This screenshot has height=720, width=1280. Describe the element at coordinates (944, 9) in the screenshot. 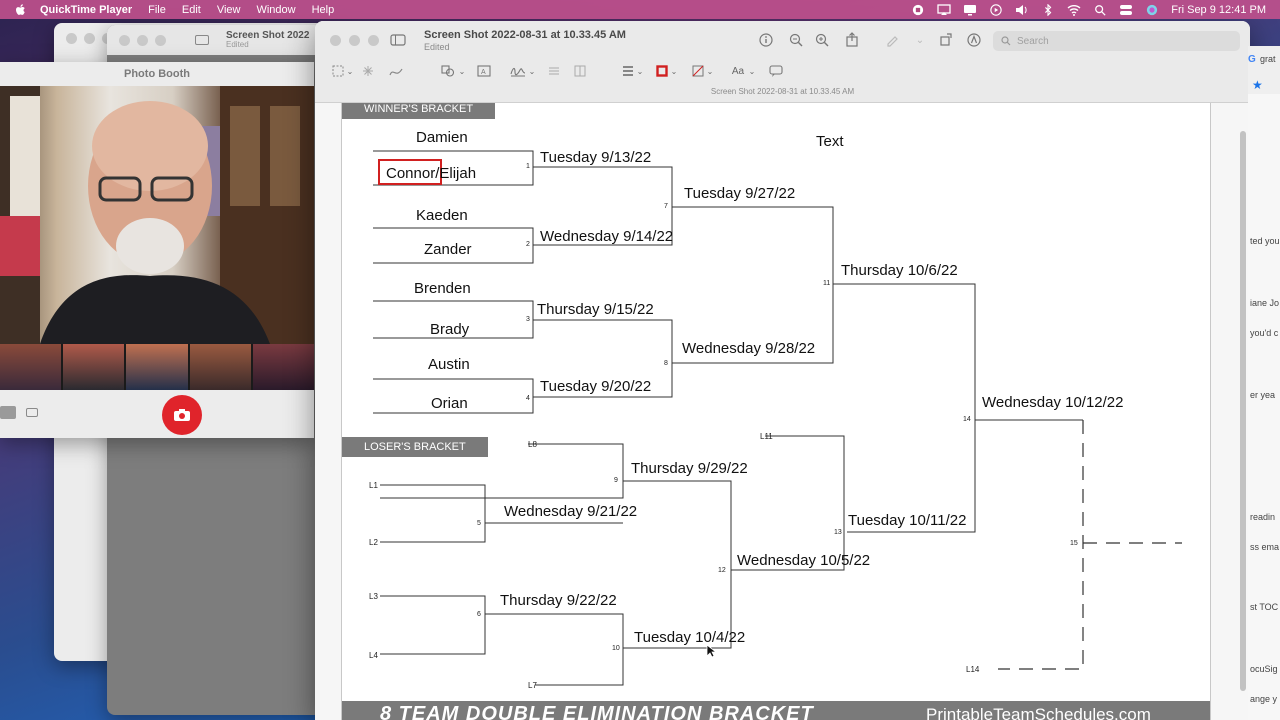

I see `screen-mirroring-icon` at that location.